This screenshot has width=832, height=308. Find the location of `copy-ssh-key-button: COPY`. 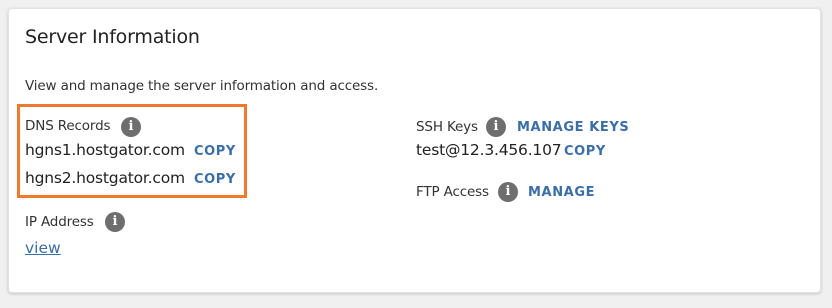

copy-ssh-key-button: COPY is located at coordinates (585, 151).